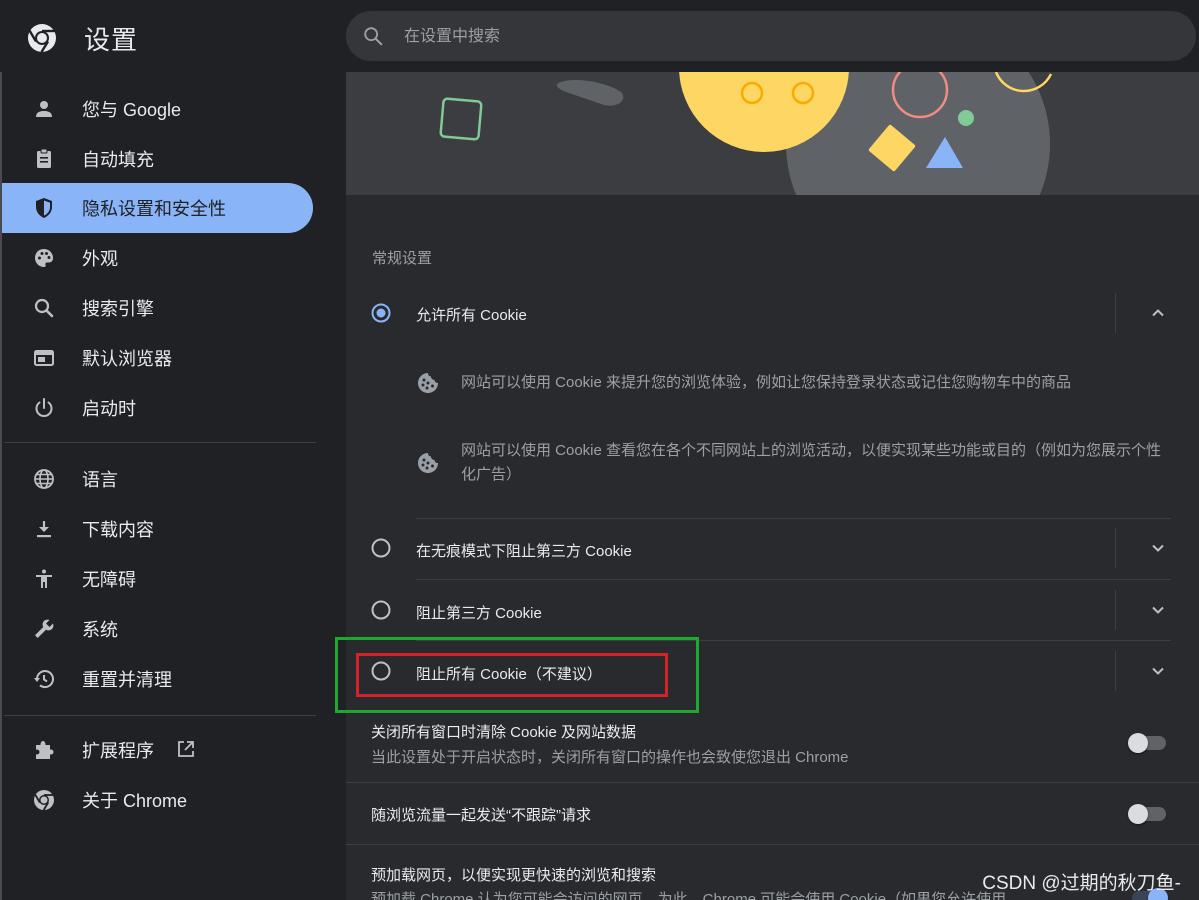 The width and height of the screenshot is (1199, 900). What do you see at coordinates (44, 628) in the screenshot?
I see `wrench-icon` at bounding box center [44, 628].